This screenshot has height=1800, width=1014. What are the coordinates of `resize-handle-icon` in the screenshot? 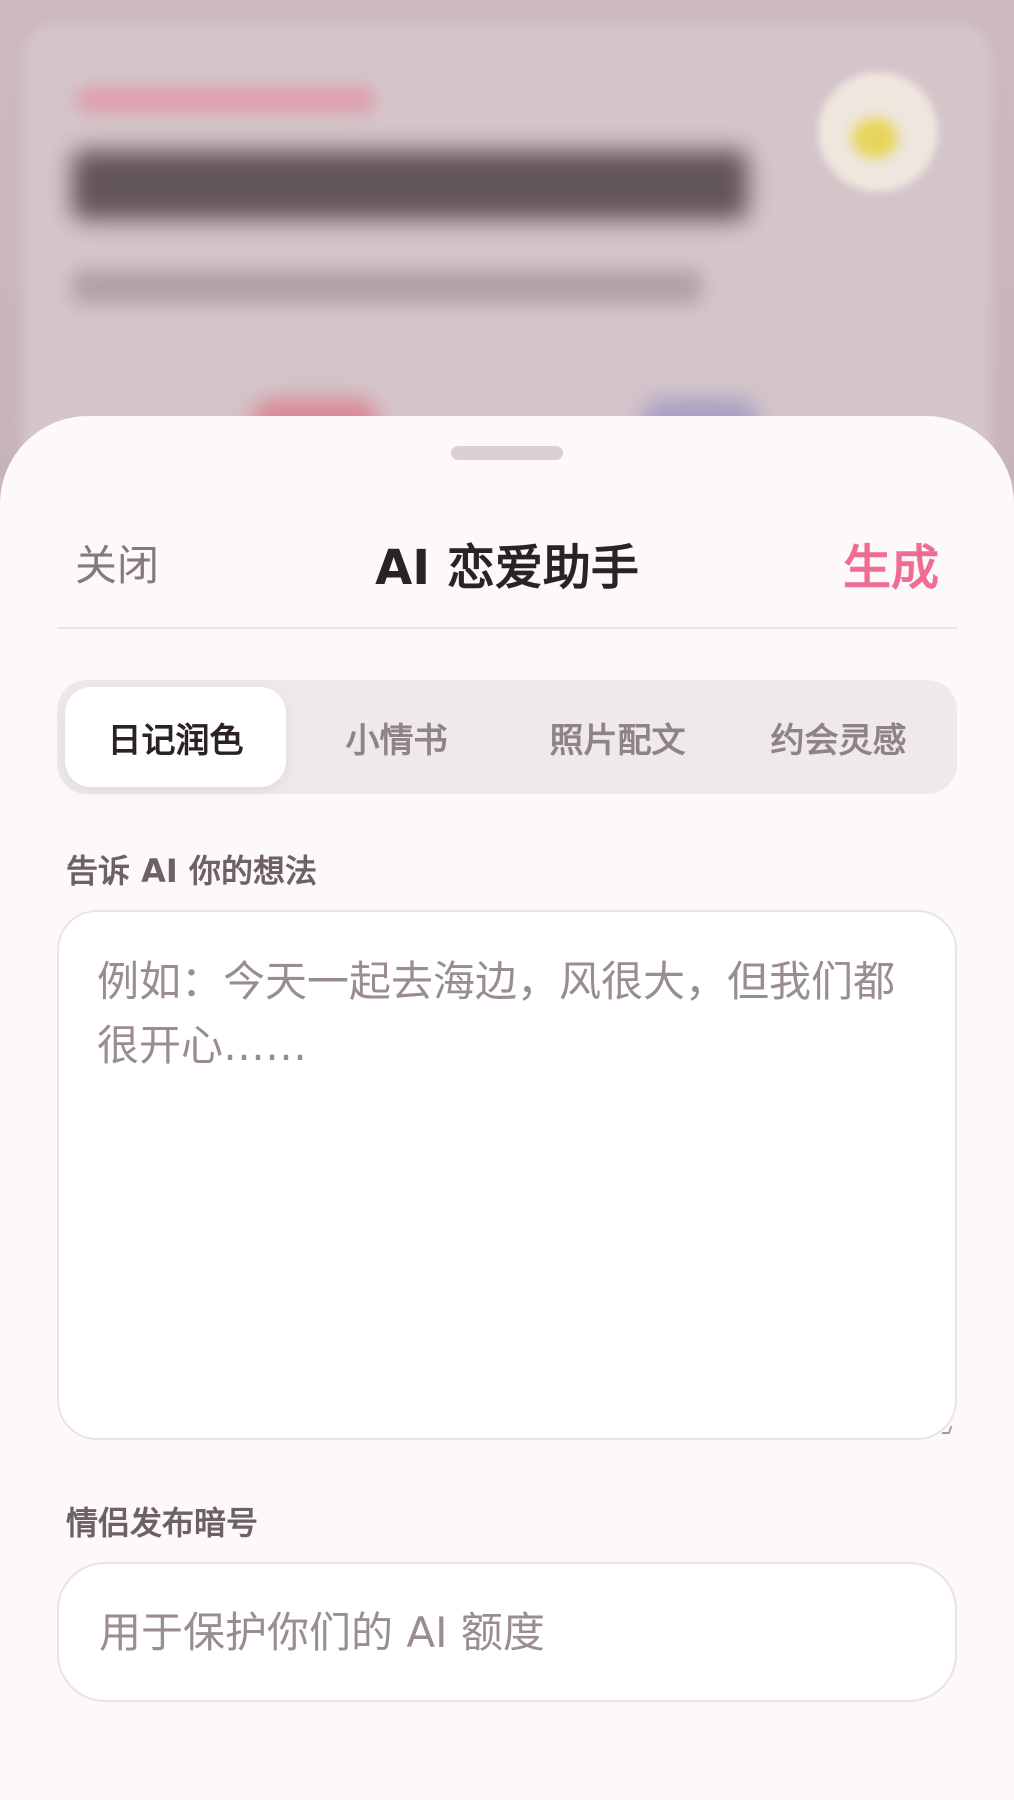 It's located at (947, 1430).